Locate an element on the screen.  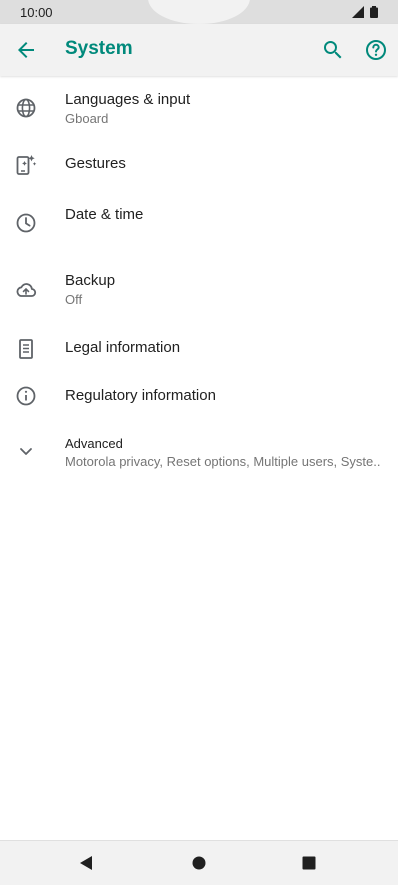
item-title: Legal information is located at coordinates (123, 347).